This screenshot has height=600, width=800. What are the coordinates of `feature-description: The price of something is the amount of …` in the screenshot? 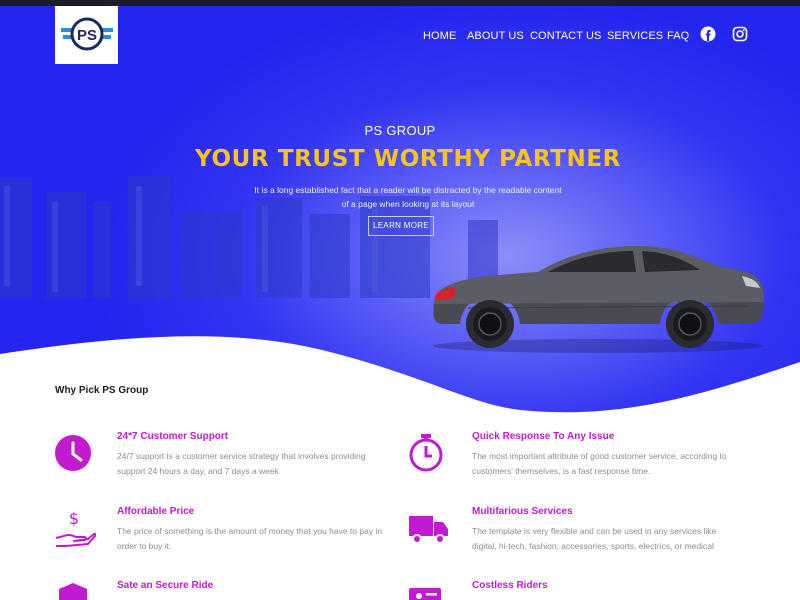 It's located at (250, 538).